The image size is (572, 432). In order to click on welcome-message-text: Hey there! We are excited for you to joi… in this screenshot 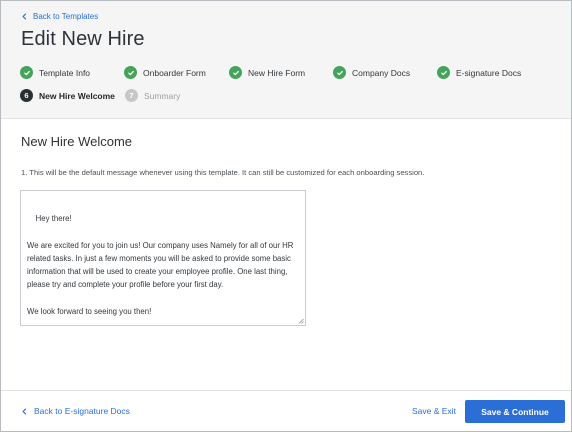, I will do `click(160, 265)`.